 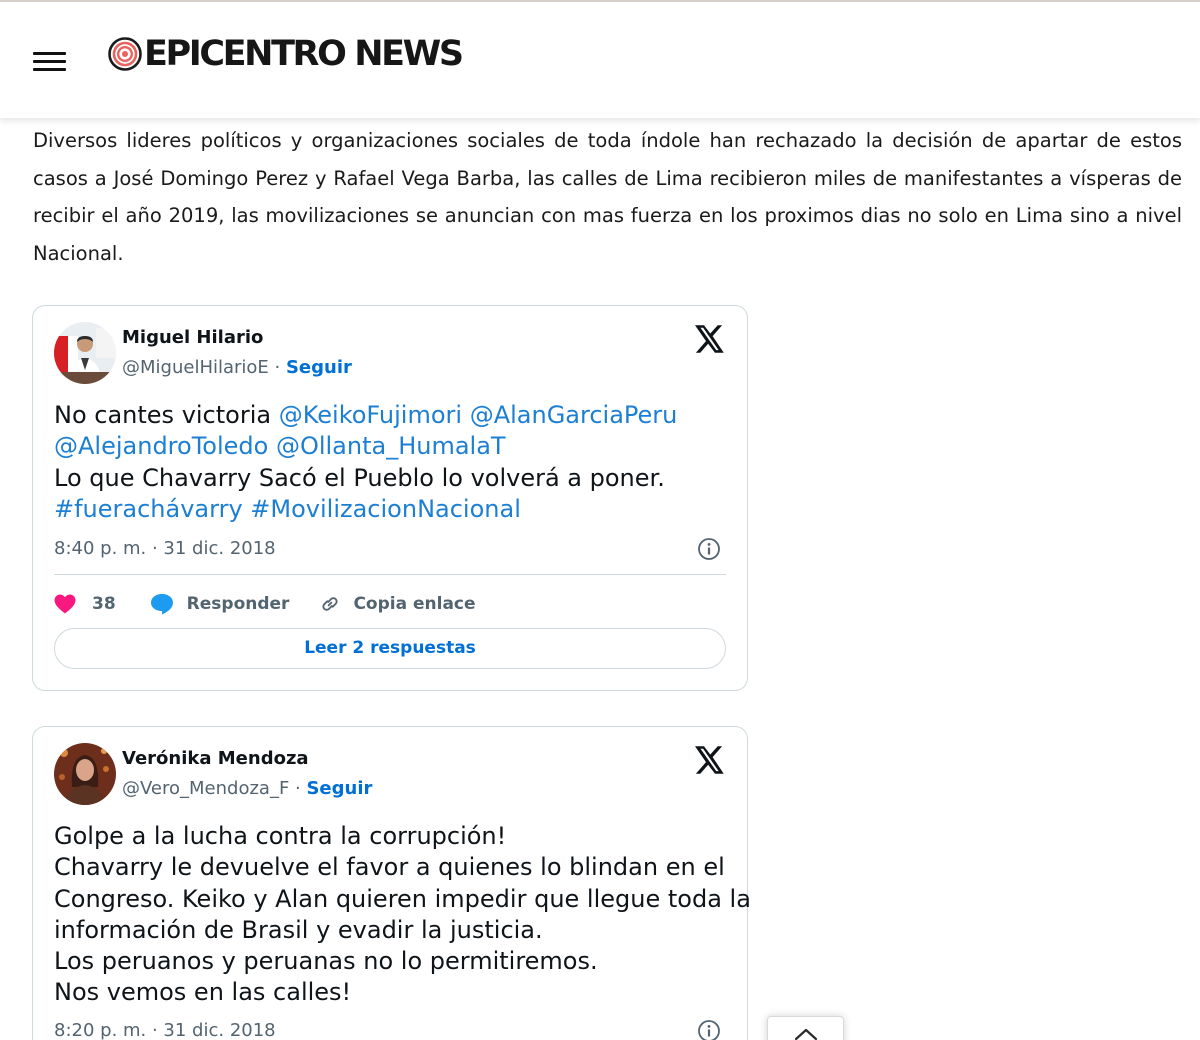 I want to click on copy-link-button: Copia enlace, so click(x=397, y=604).